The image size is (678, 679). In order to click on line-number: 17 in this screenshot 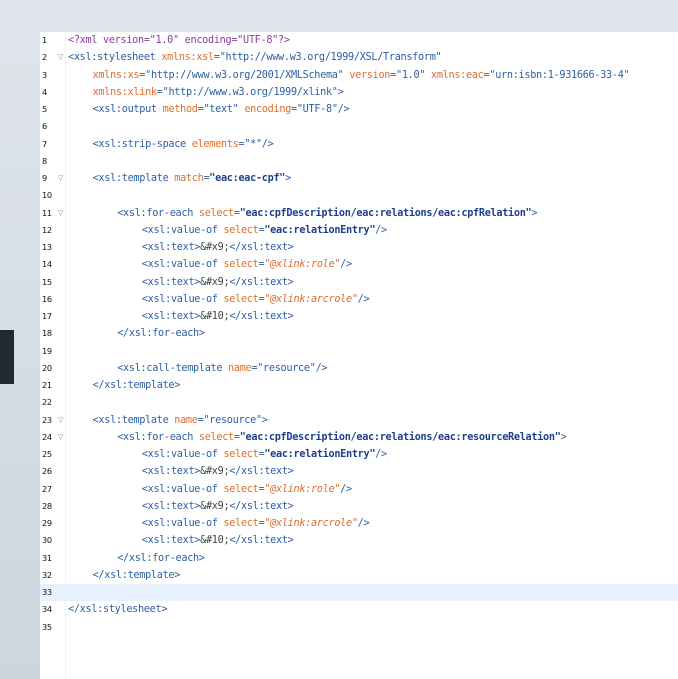, I will do `click(47, 316)`.